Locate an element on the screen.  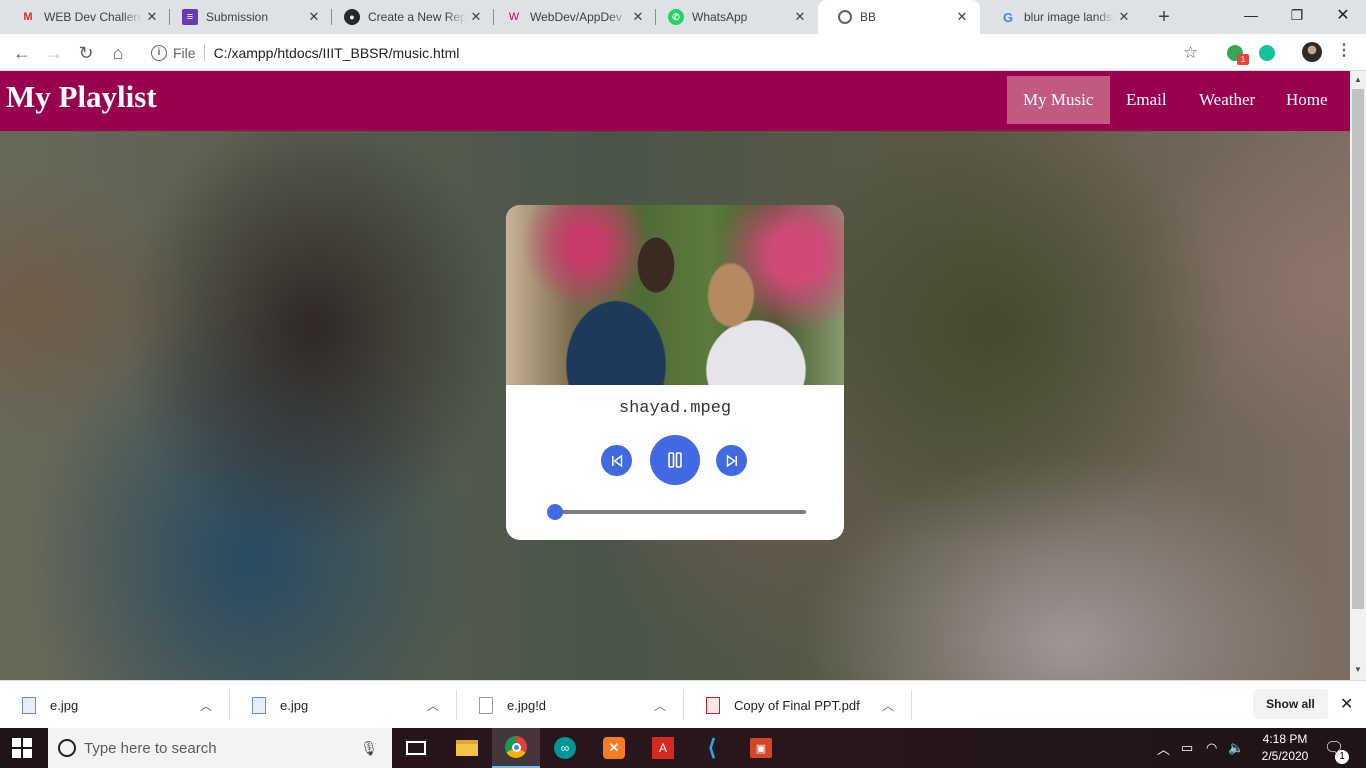
more-menu-icon: ⋮ is located at coordinates (1344, 50).